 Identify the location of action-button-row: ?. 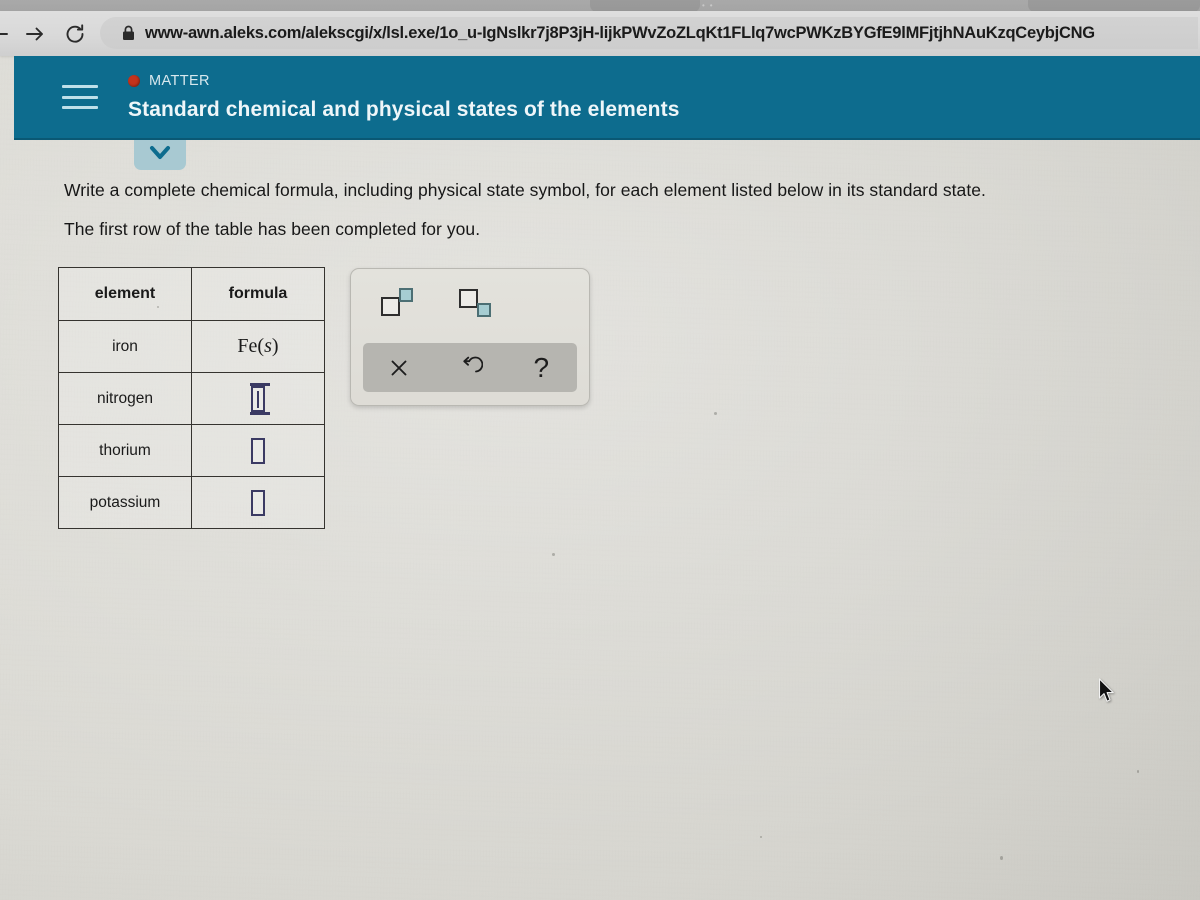
(470, 367).